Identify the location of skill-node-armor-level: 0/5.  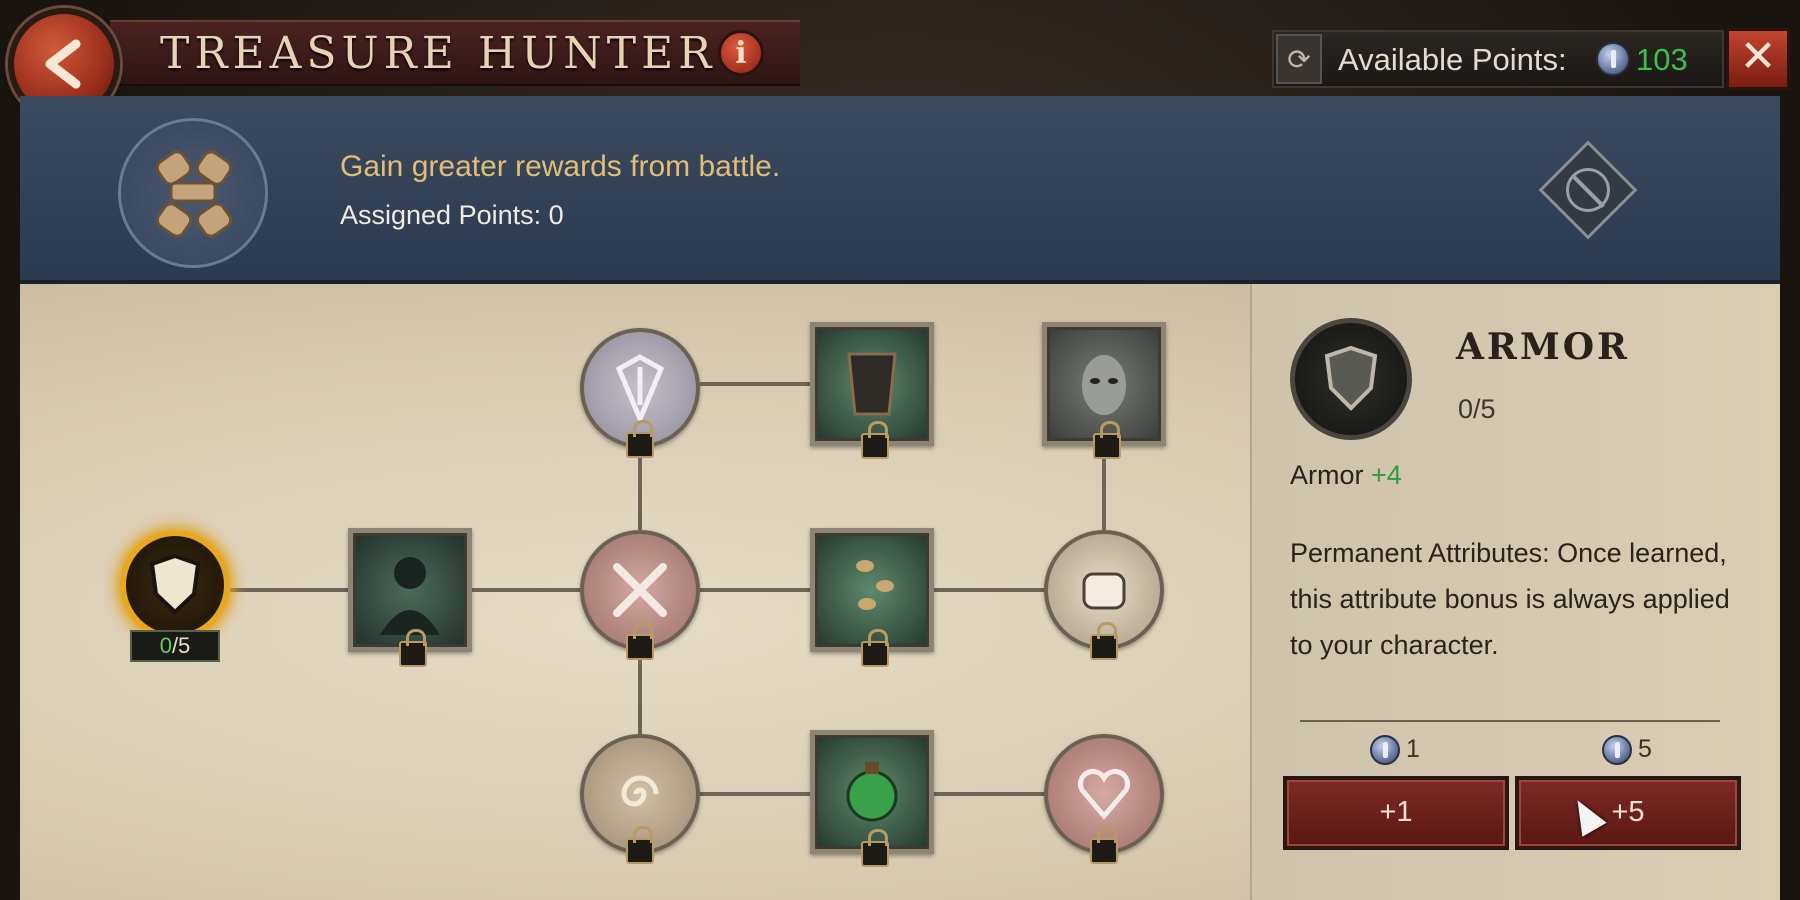
(175, 646).